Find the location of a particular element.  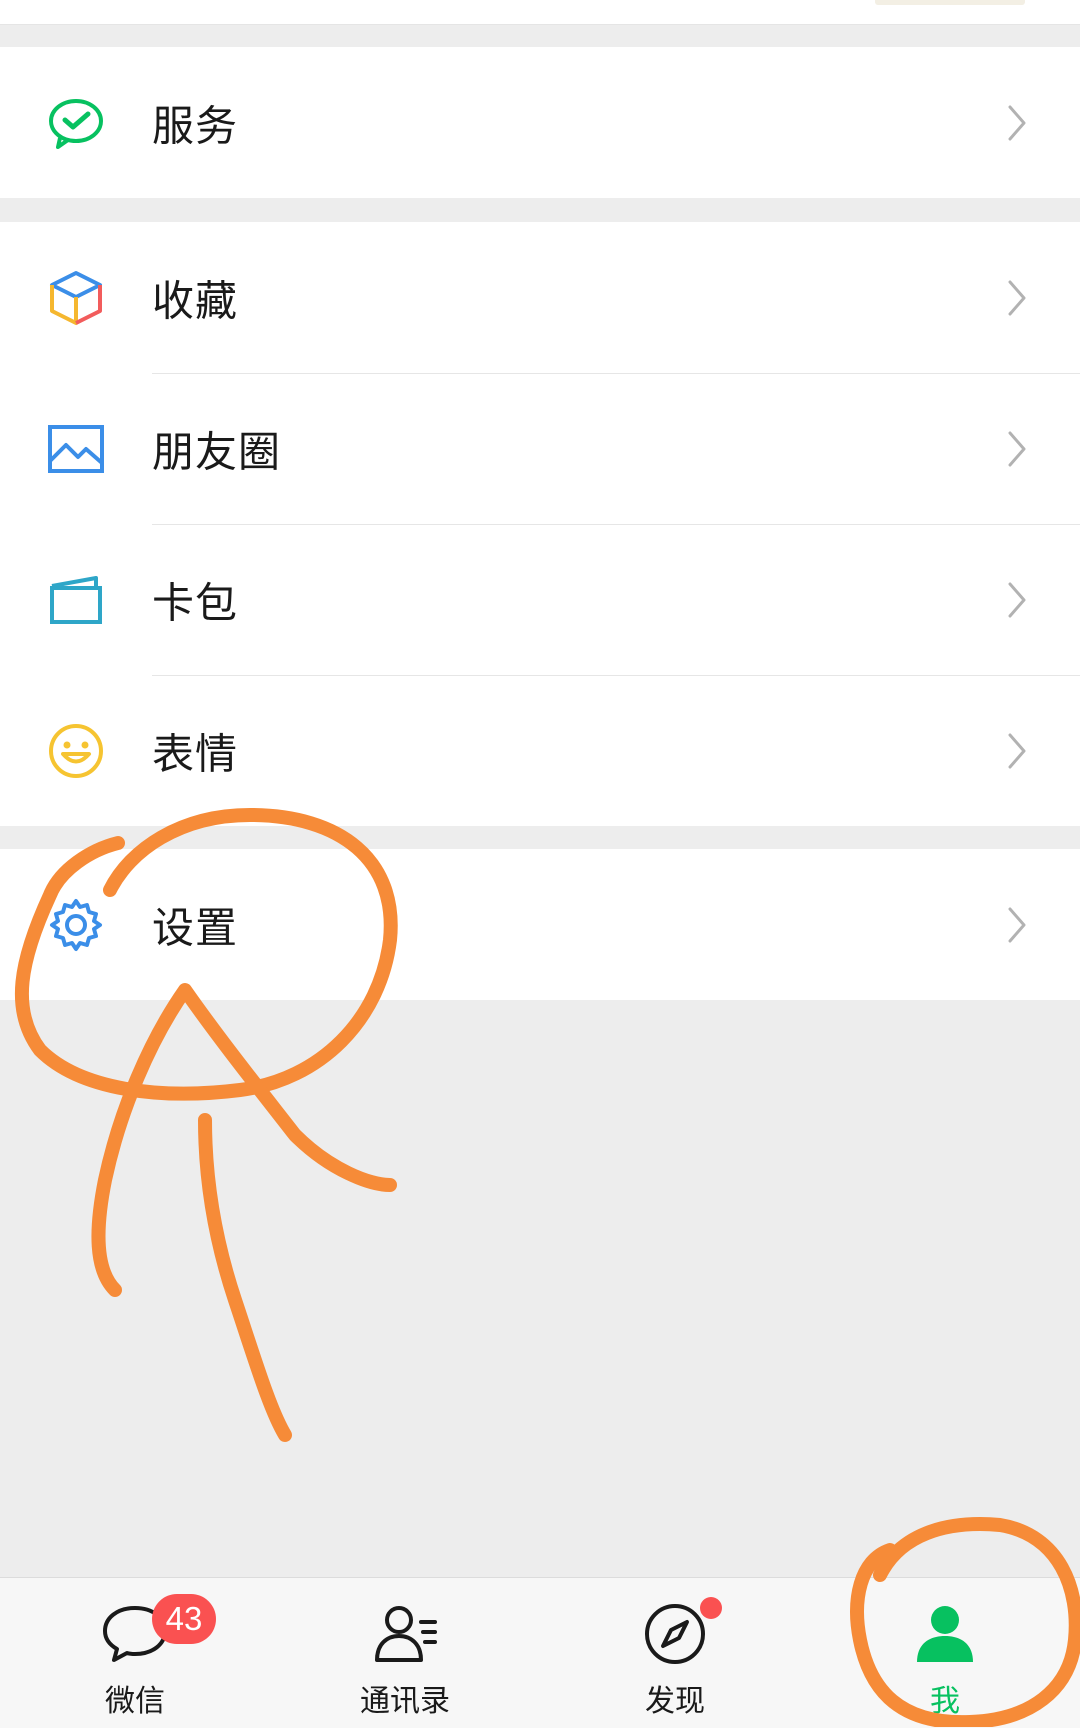

tab-label: 通讯录 is located at coordinates (405, 1701).